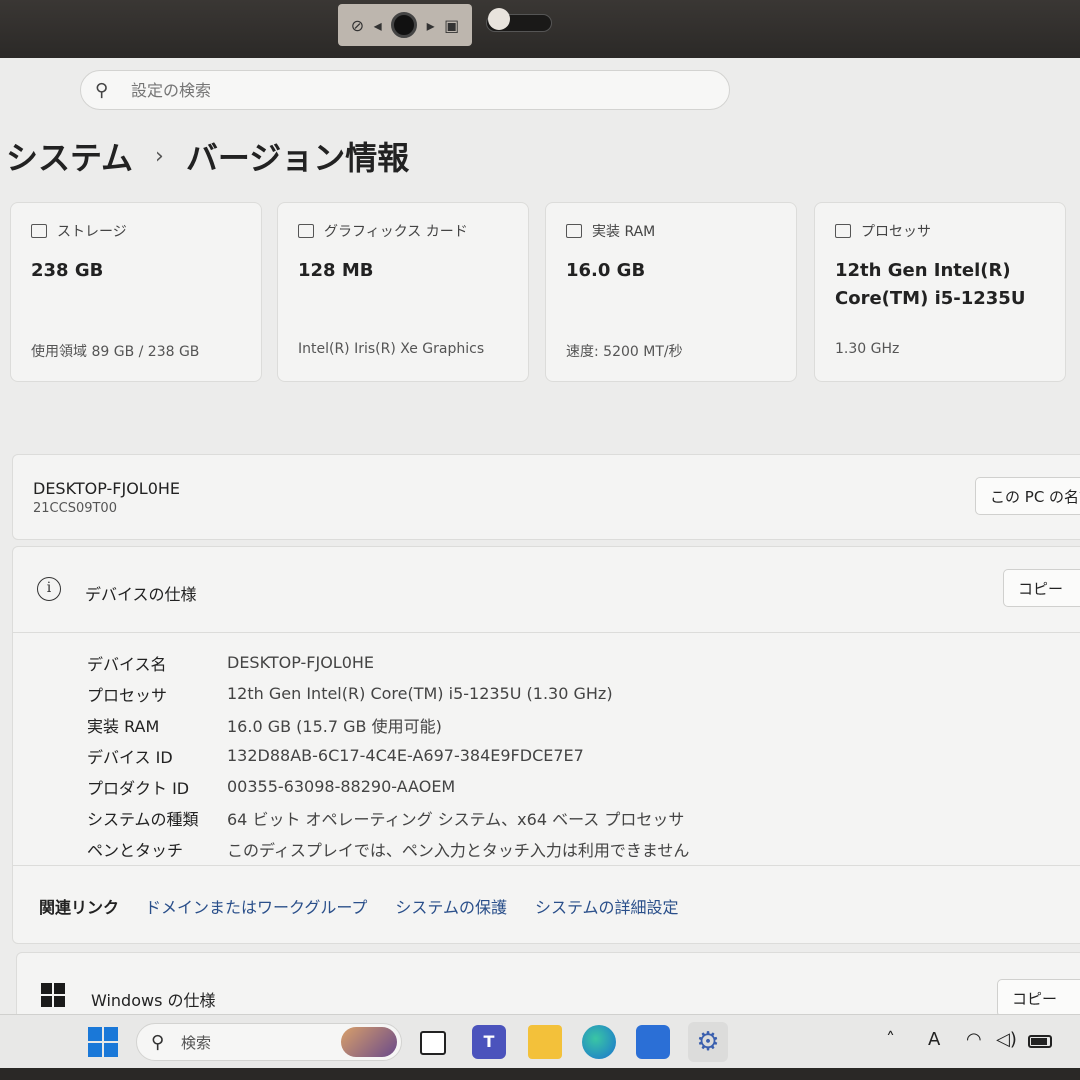 The image size is (1080, 1080). I want to click on card-sub: 1.30 GHz, so click(867, 349).